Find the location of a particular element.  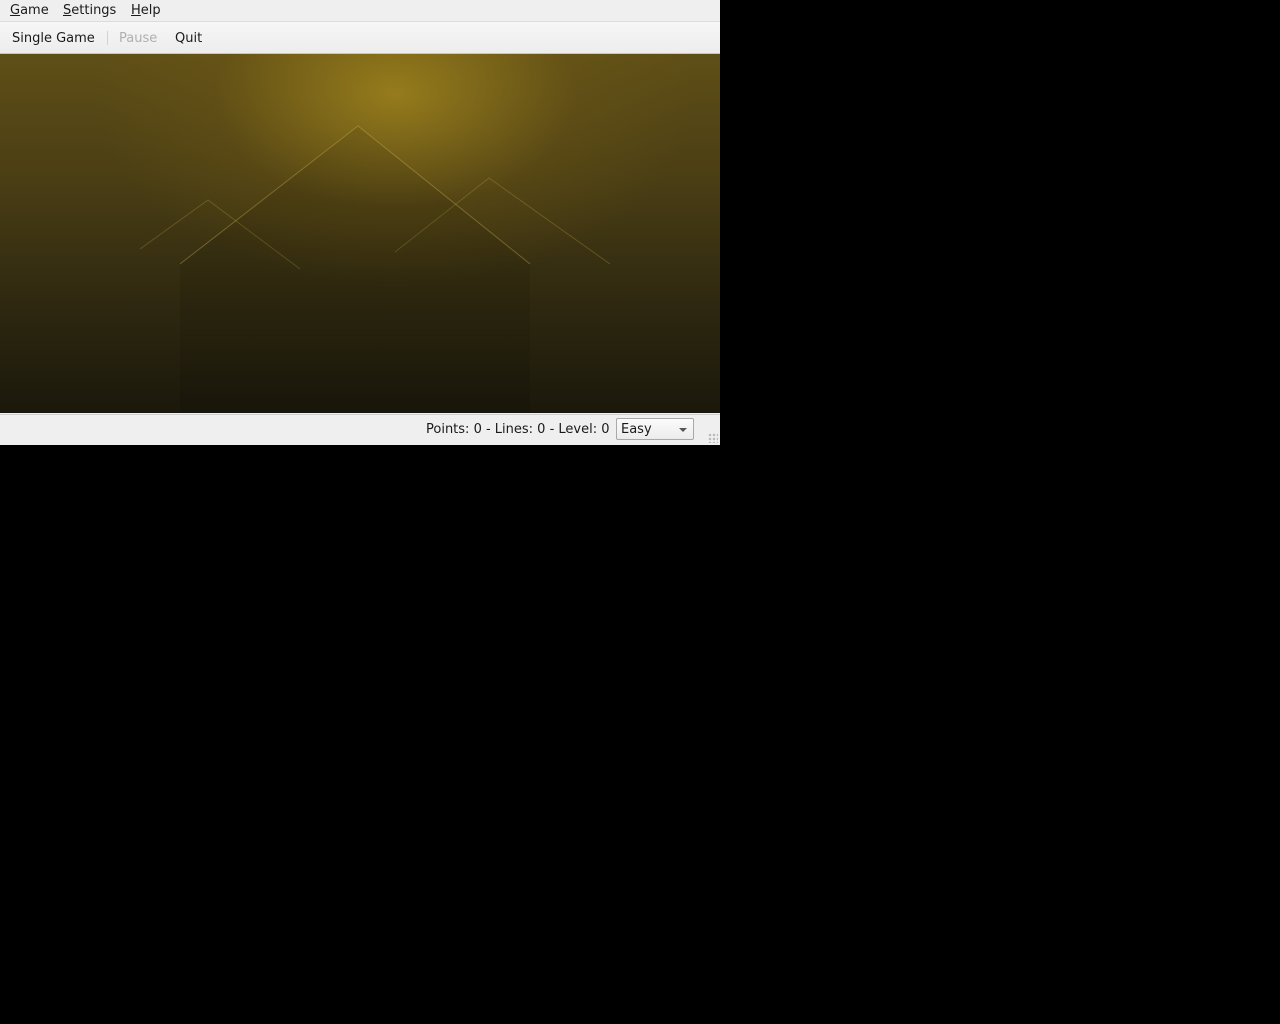

quit-button: Quit is located at coordinates (188, 38).